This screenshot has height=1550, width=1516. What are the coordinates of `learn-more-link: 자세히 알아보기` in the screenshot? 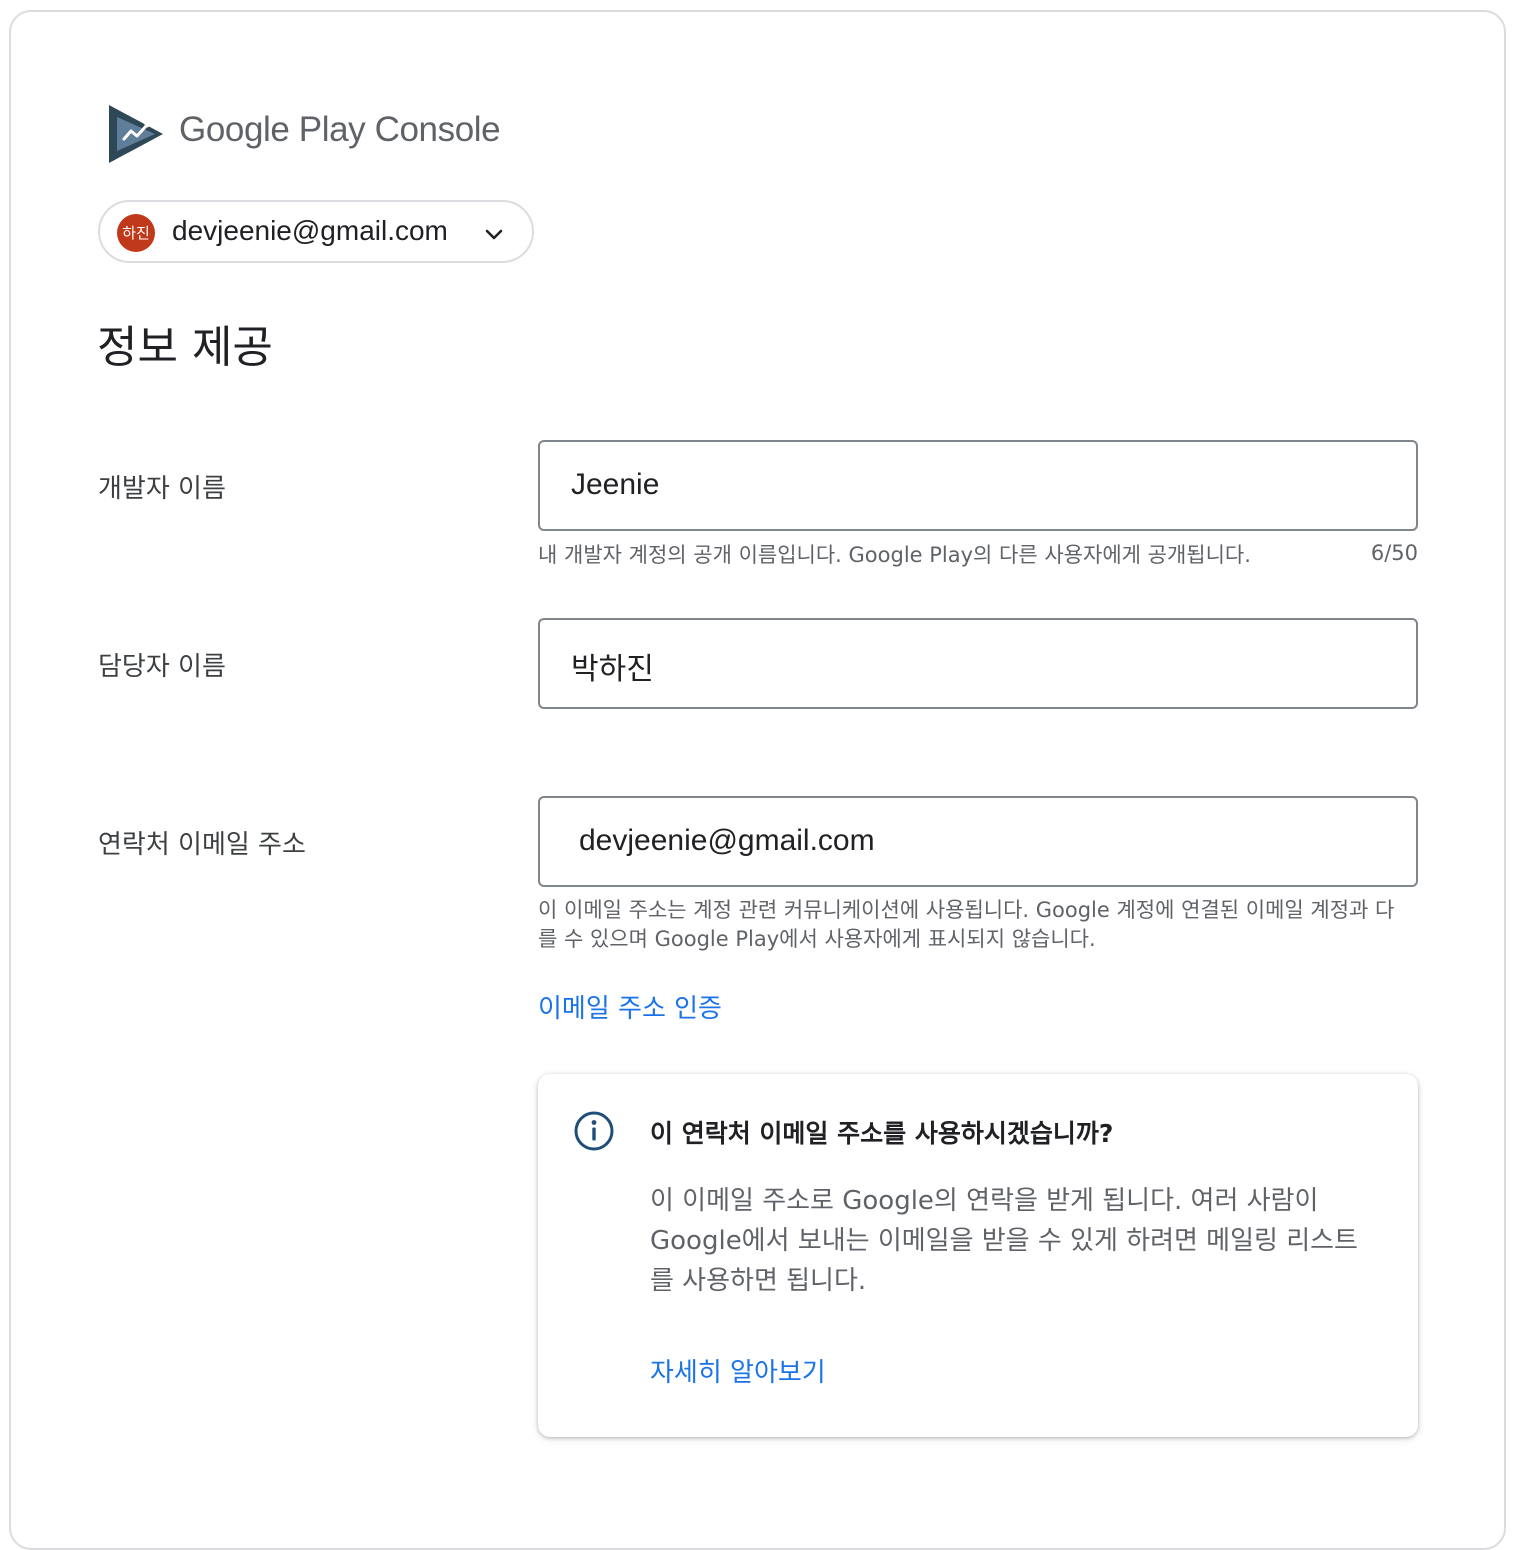 It's located at (738, 1370).